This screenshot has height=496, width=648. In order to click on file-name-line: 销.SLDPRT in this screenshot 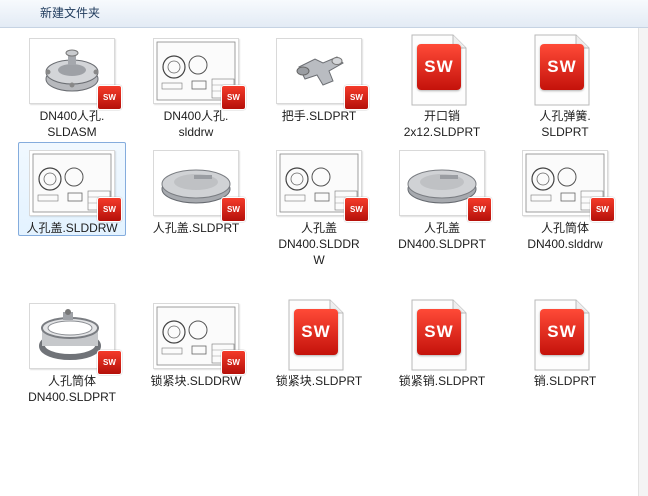, I will do `click(565, 381)`.